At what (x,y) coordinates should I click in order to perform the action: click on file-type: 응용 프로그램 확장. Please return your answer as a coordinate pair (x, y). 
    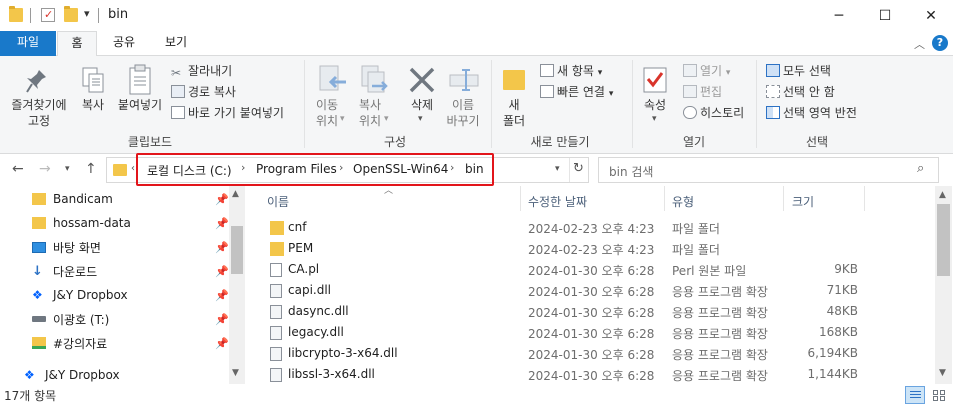
    Looking at the image, I should click on (720, 334).